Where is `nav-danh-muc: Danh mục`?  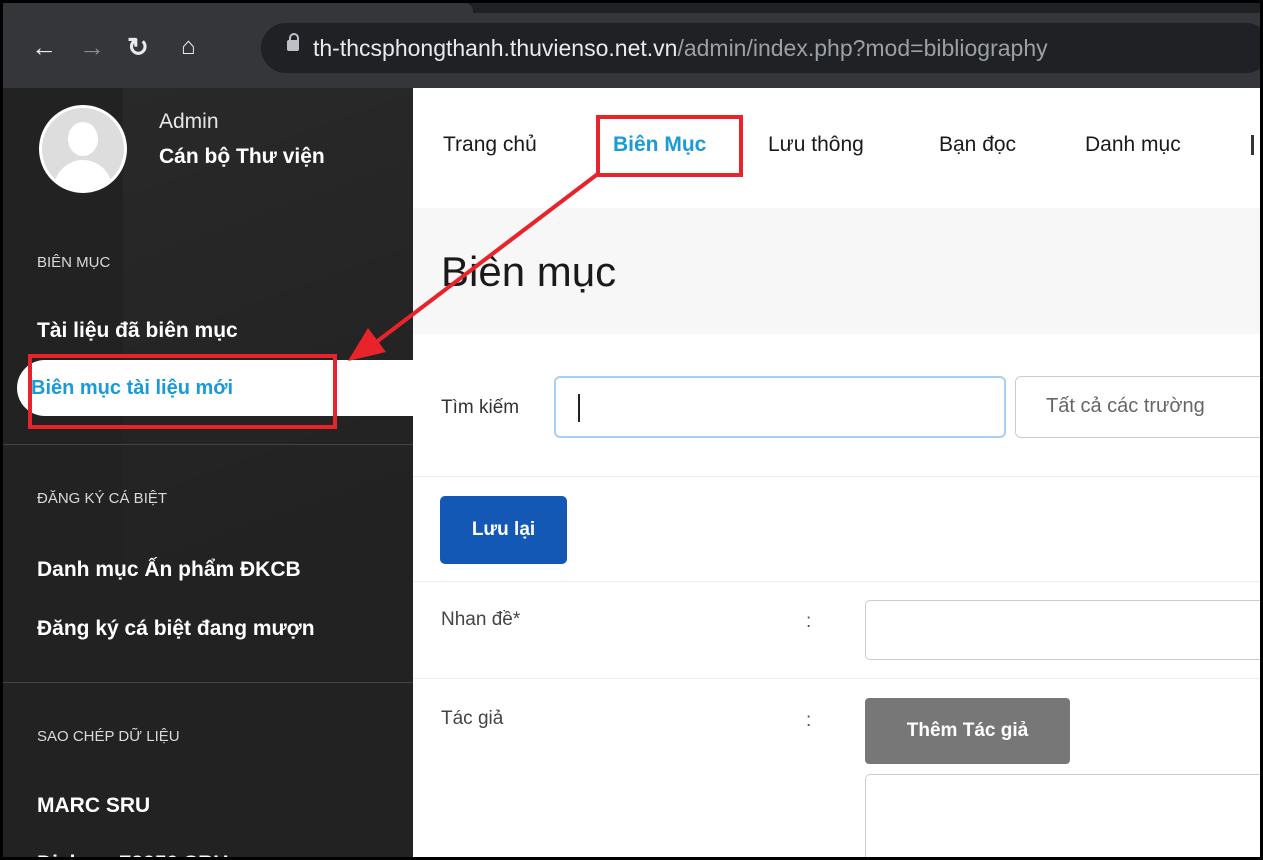 nav-danh-muc: Danh mục is located at coordinates (1133, 145).